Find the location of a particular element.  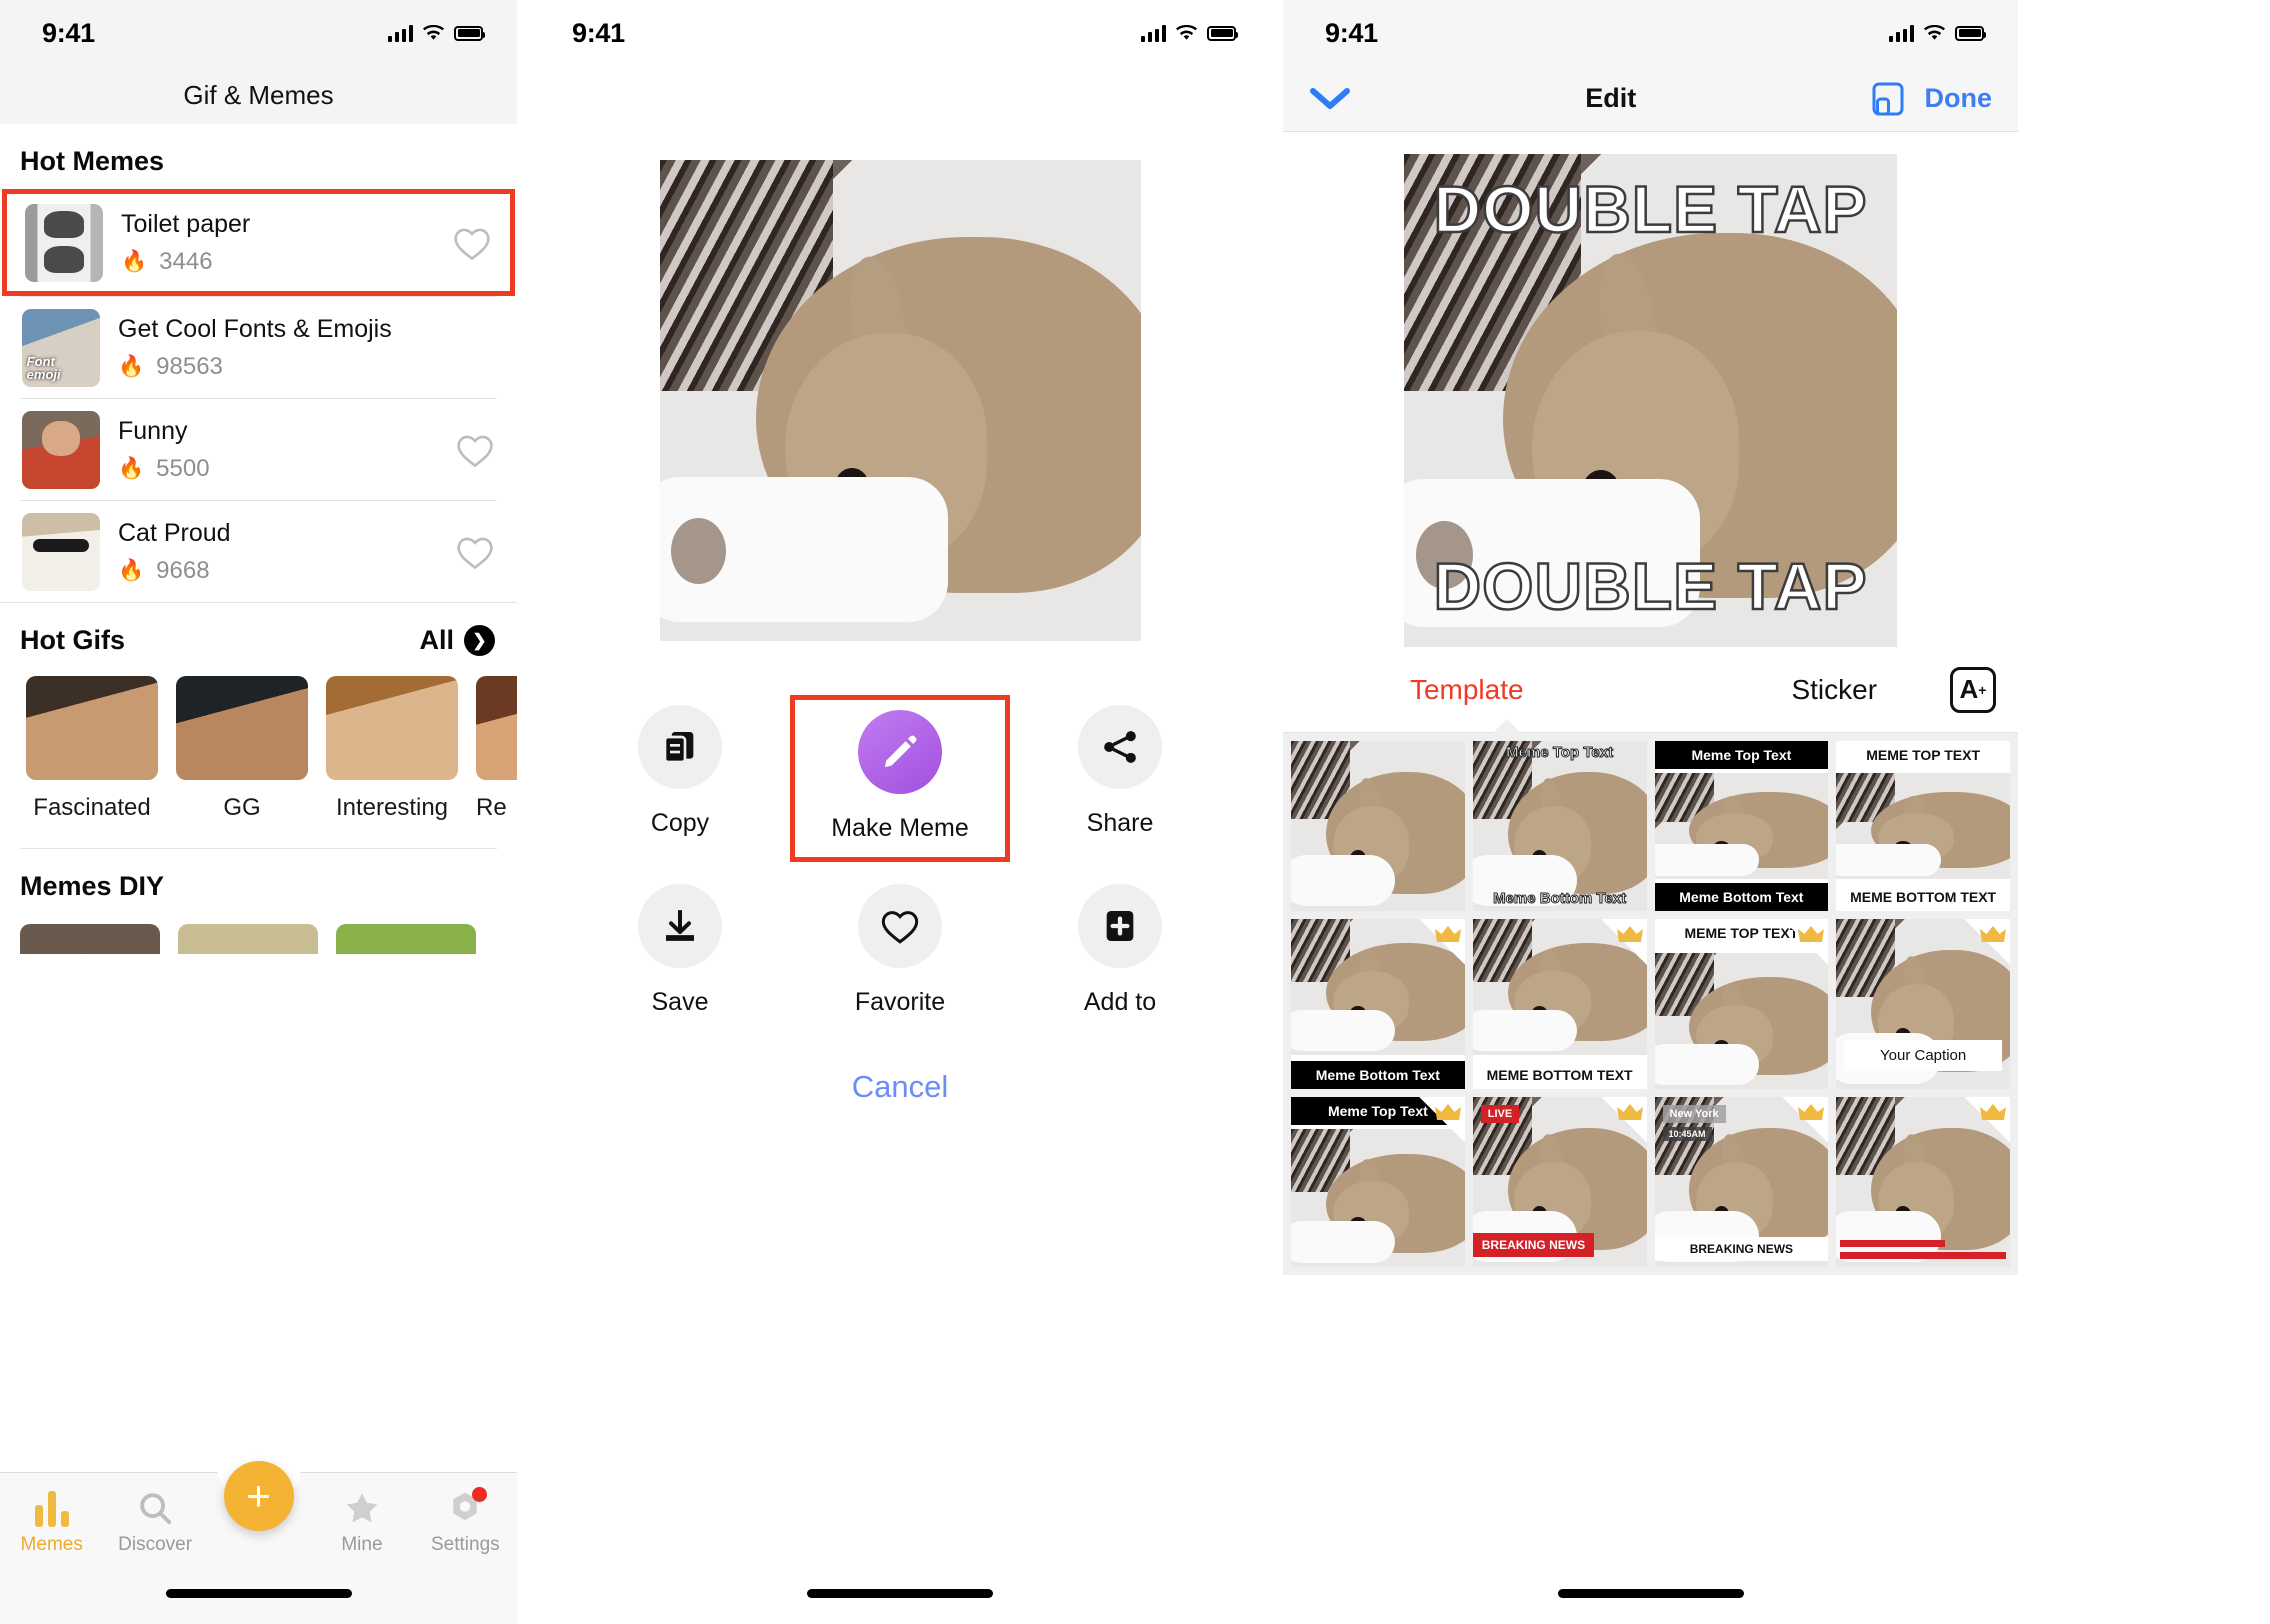

meme-list-item-toilet-paper: Toilet paper 🔥 3446 is located at coordinates (258, 242).